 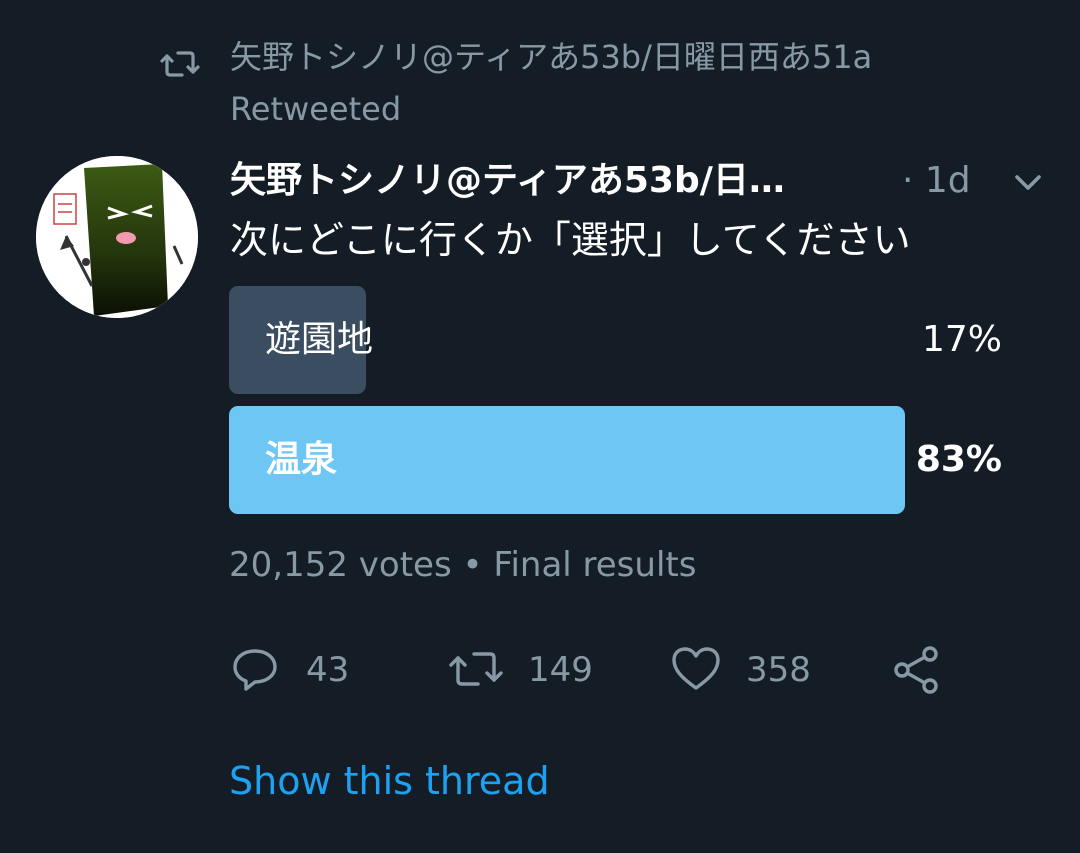 I want to click on share-button, so click(x=920, y=670).